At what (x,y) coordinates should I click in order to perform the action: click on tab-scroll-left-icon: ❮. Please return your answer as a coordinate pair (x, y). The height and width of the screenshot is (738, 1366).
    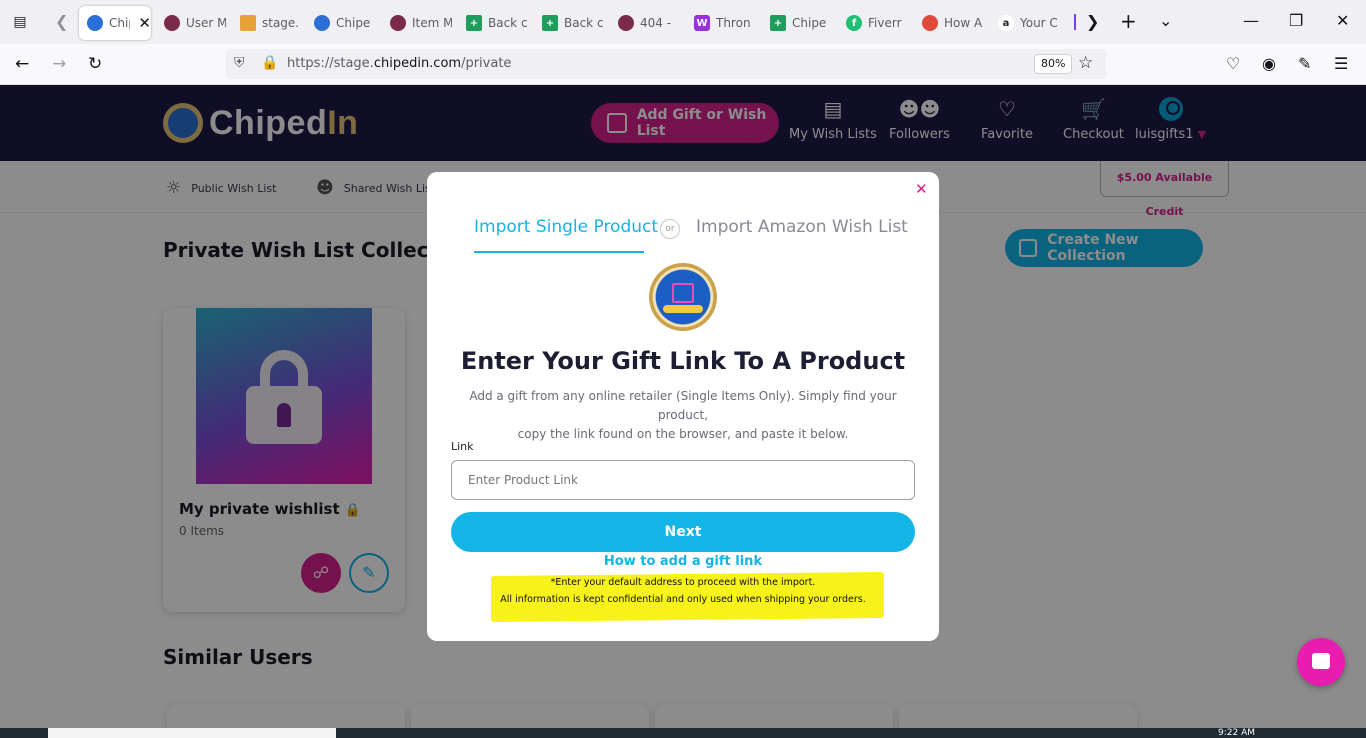
    Looking at the image, I should click on (61, 22).